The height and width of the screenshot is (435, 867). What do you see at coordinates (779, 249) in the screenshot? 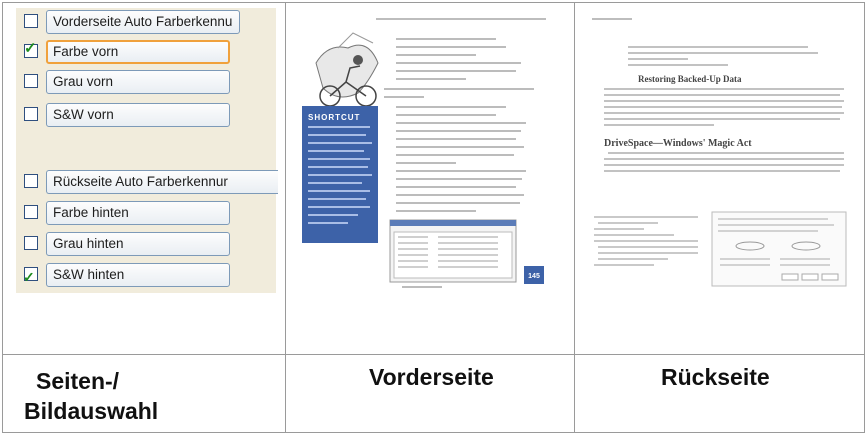
I see `embedded-dialog-screenshot` at bounding box center [779, 249].